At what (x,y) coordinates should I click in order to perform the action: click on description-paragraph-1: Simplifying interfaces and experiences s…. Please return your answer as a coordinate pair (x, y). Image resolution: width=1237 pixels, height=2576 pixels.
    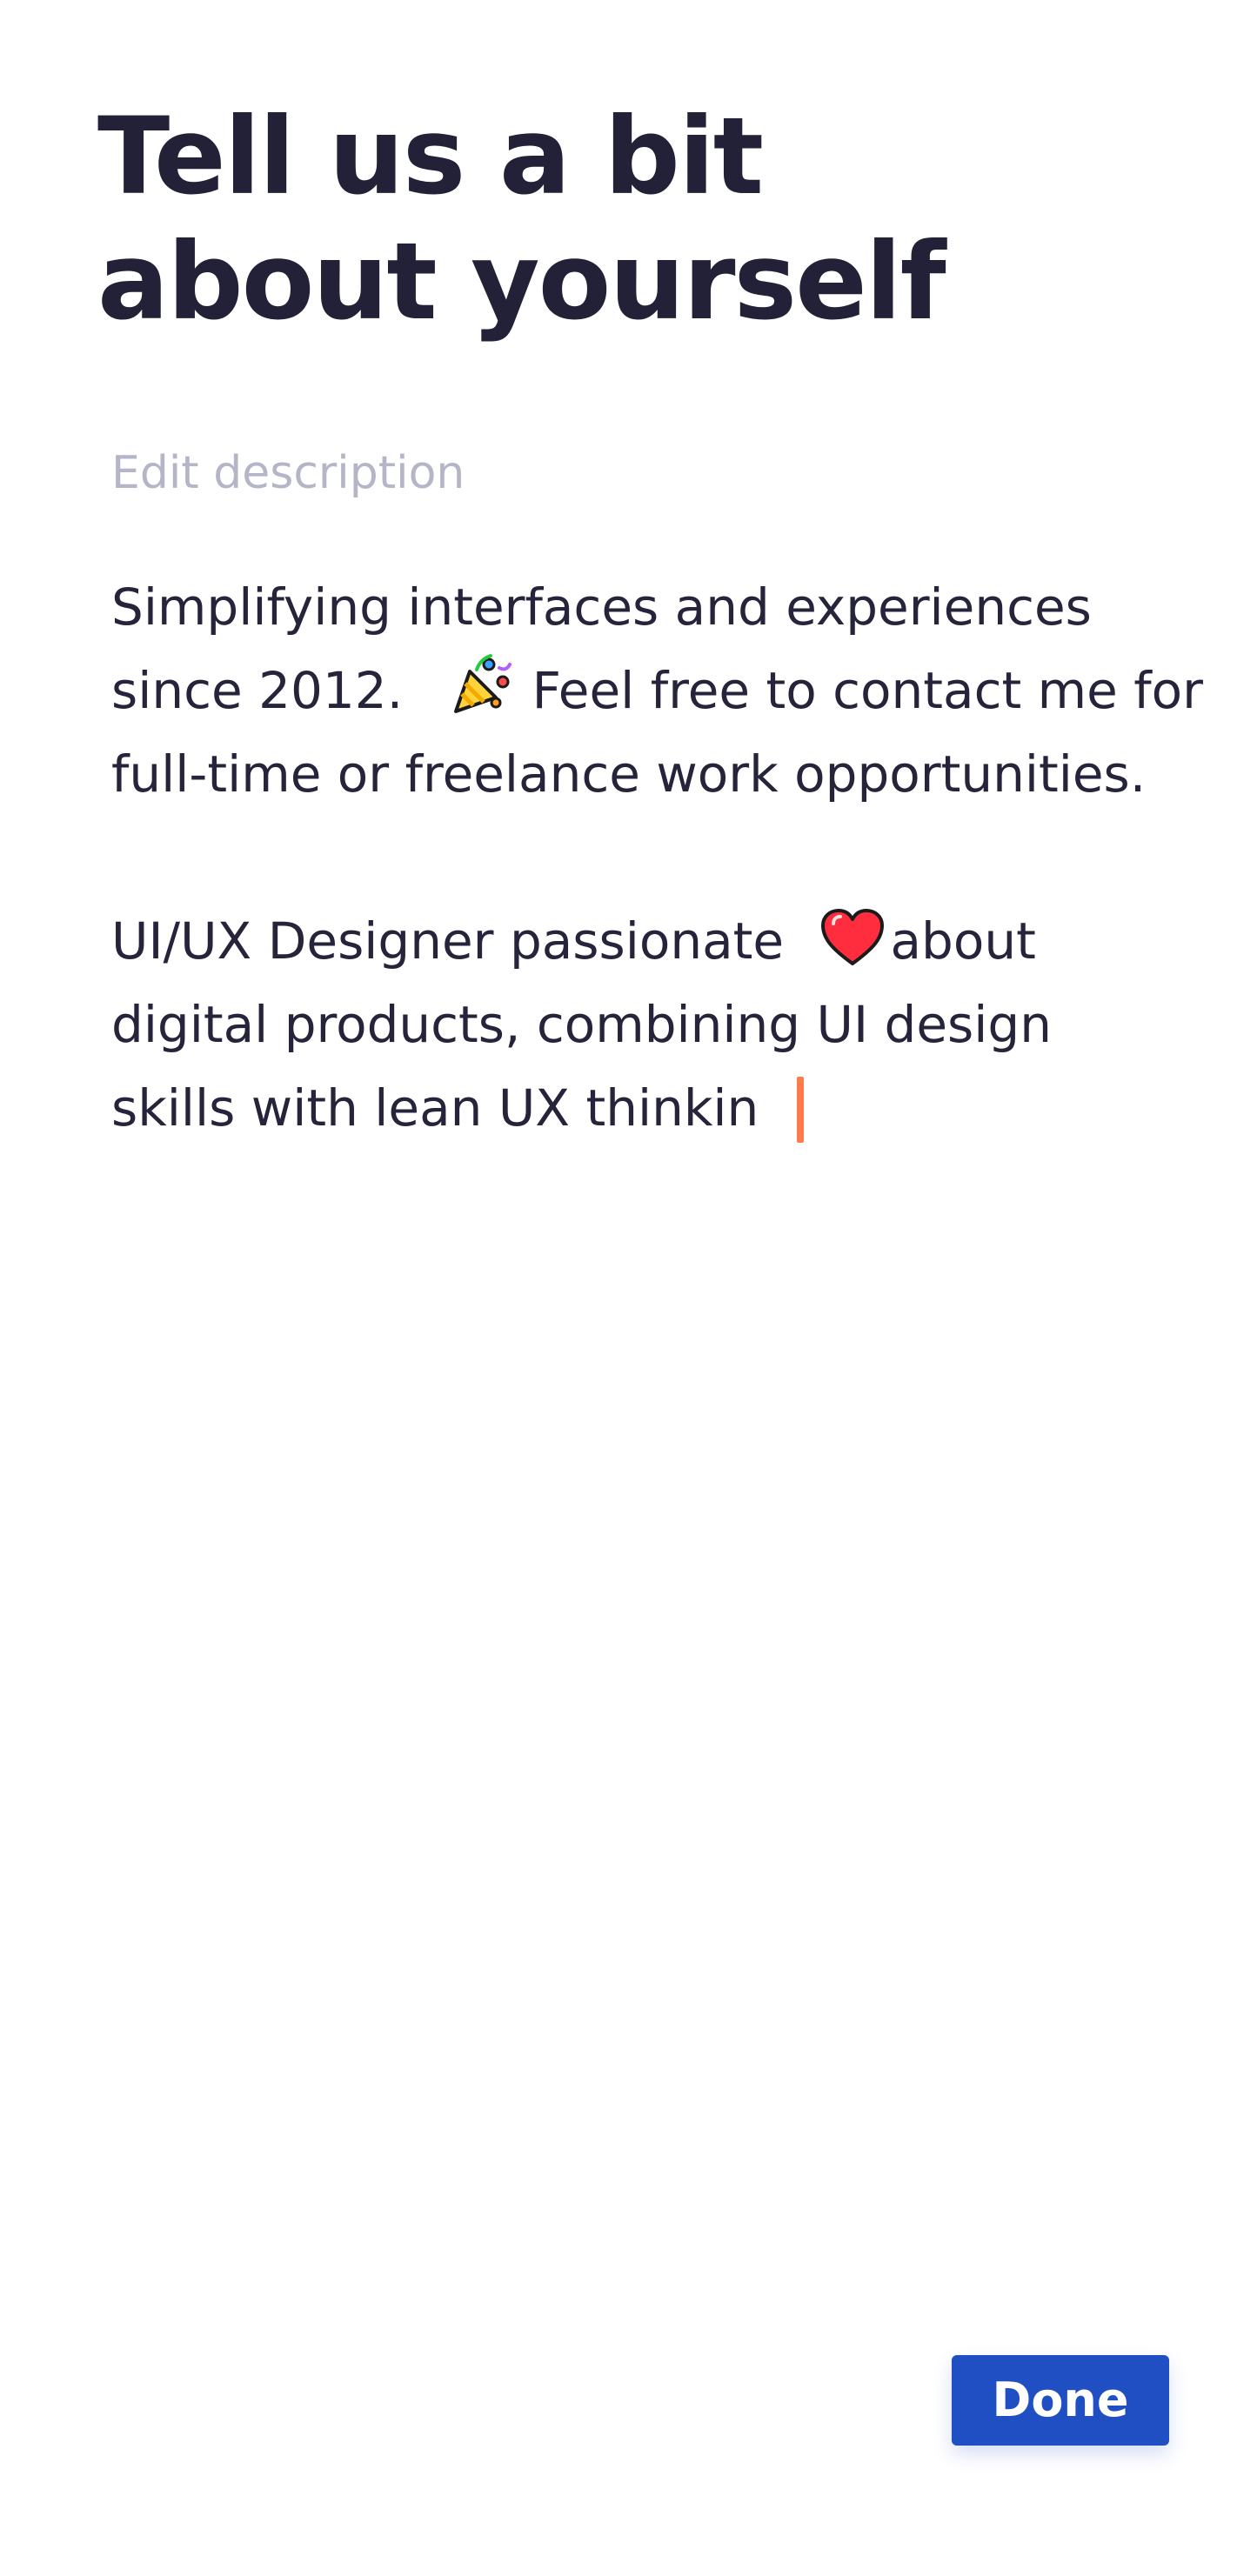
    Looking at the image, I should click on (657, 690).